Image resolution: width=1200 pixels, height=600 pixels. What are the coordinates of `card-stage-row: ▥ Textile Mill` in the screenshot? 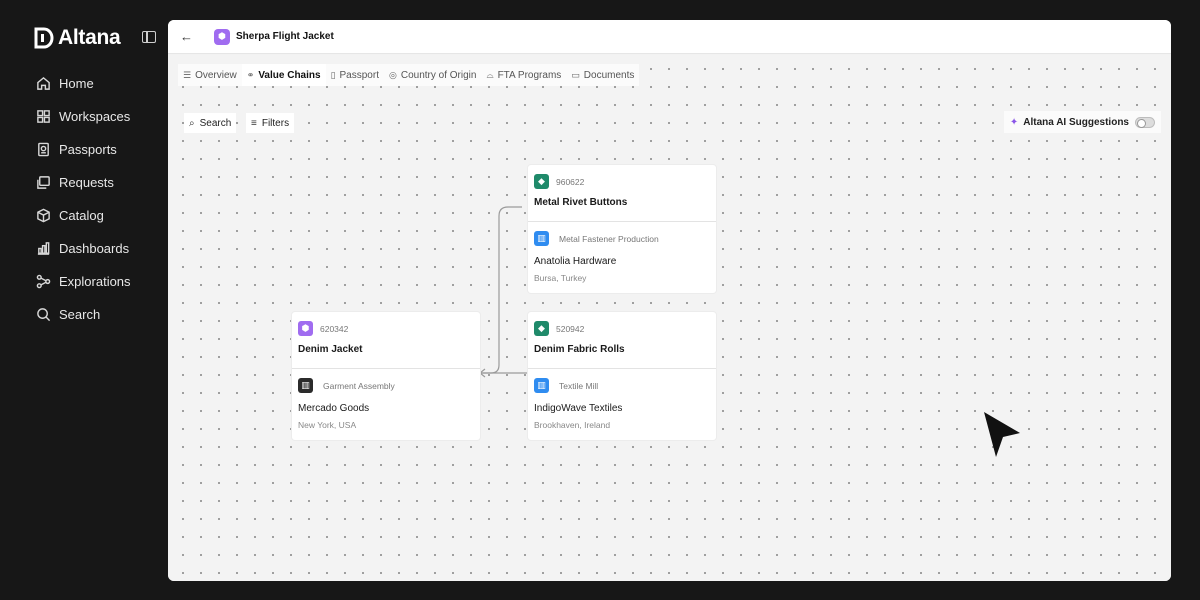 It's located at (566, 385).